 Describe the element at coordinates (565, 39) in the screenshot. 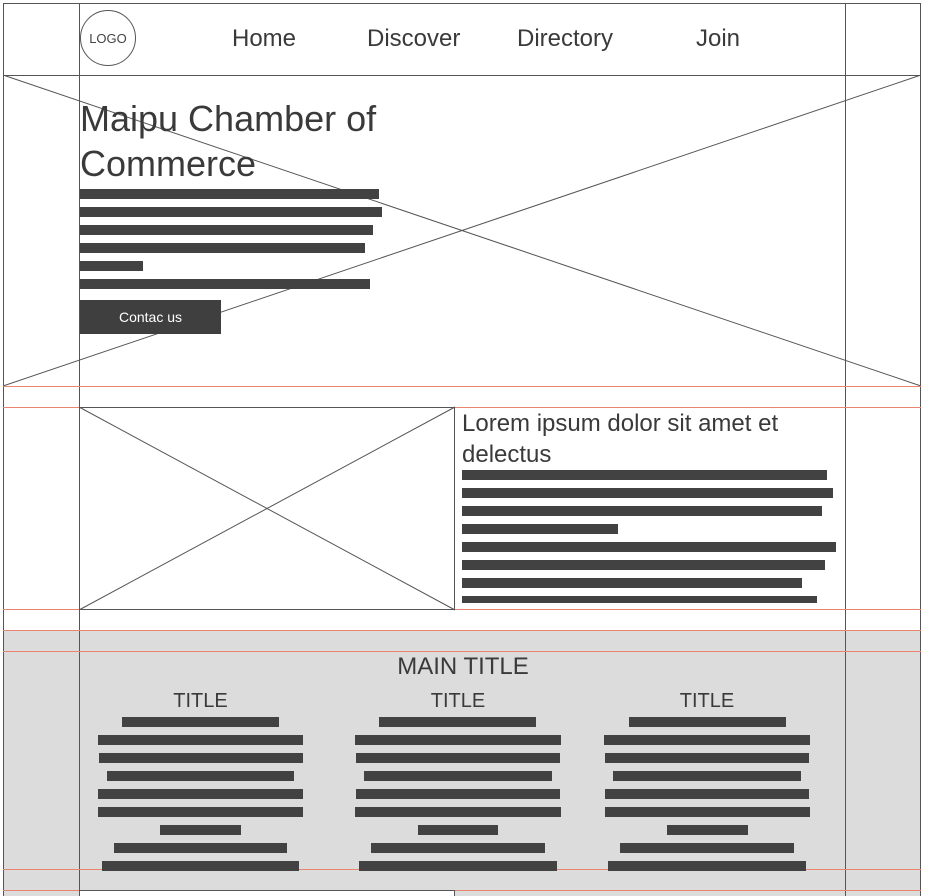

I see `nav-directory: Directory` at that location.